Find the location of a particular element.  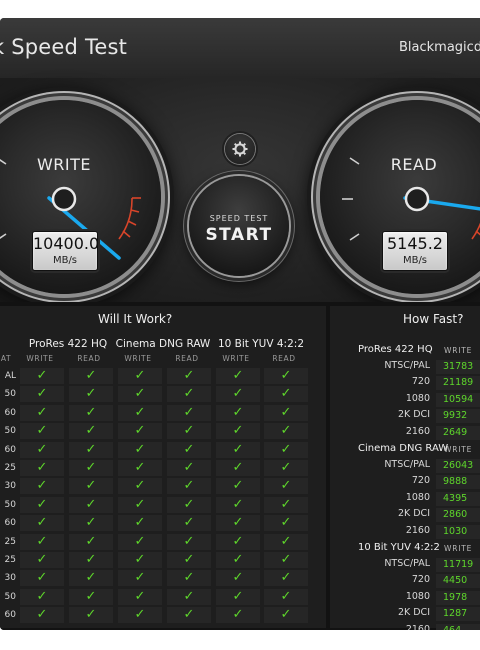

dng-read-header: READ is located at coordinates (187, 358).